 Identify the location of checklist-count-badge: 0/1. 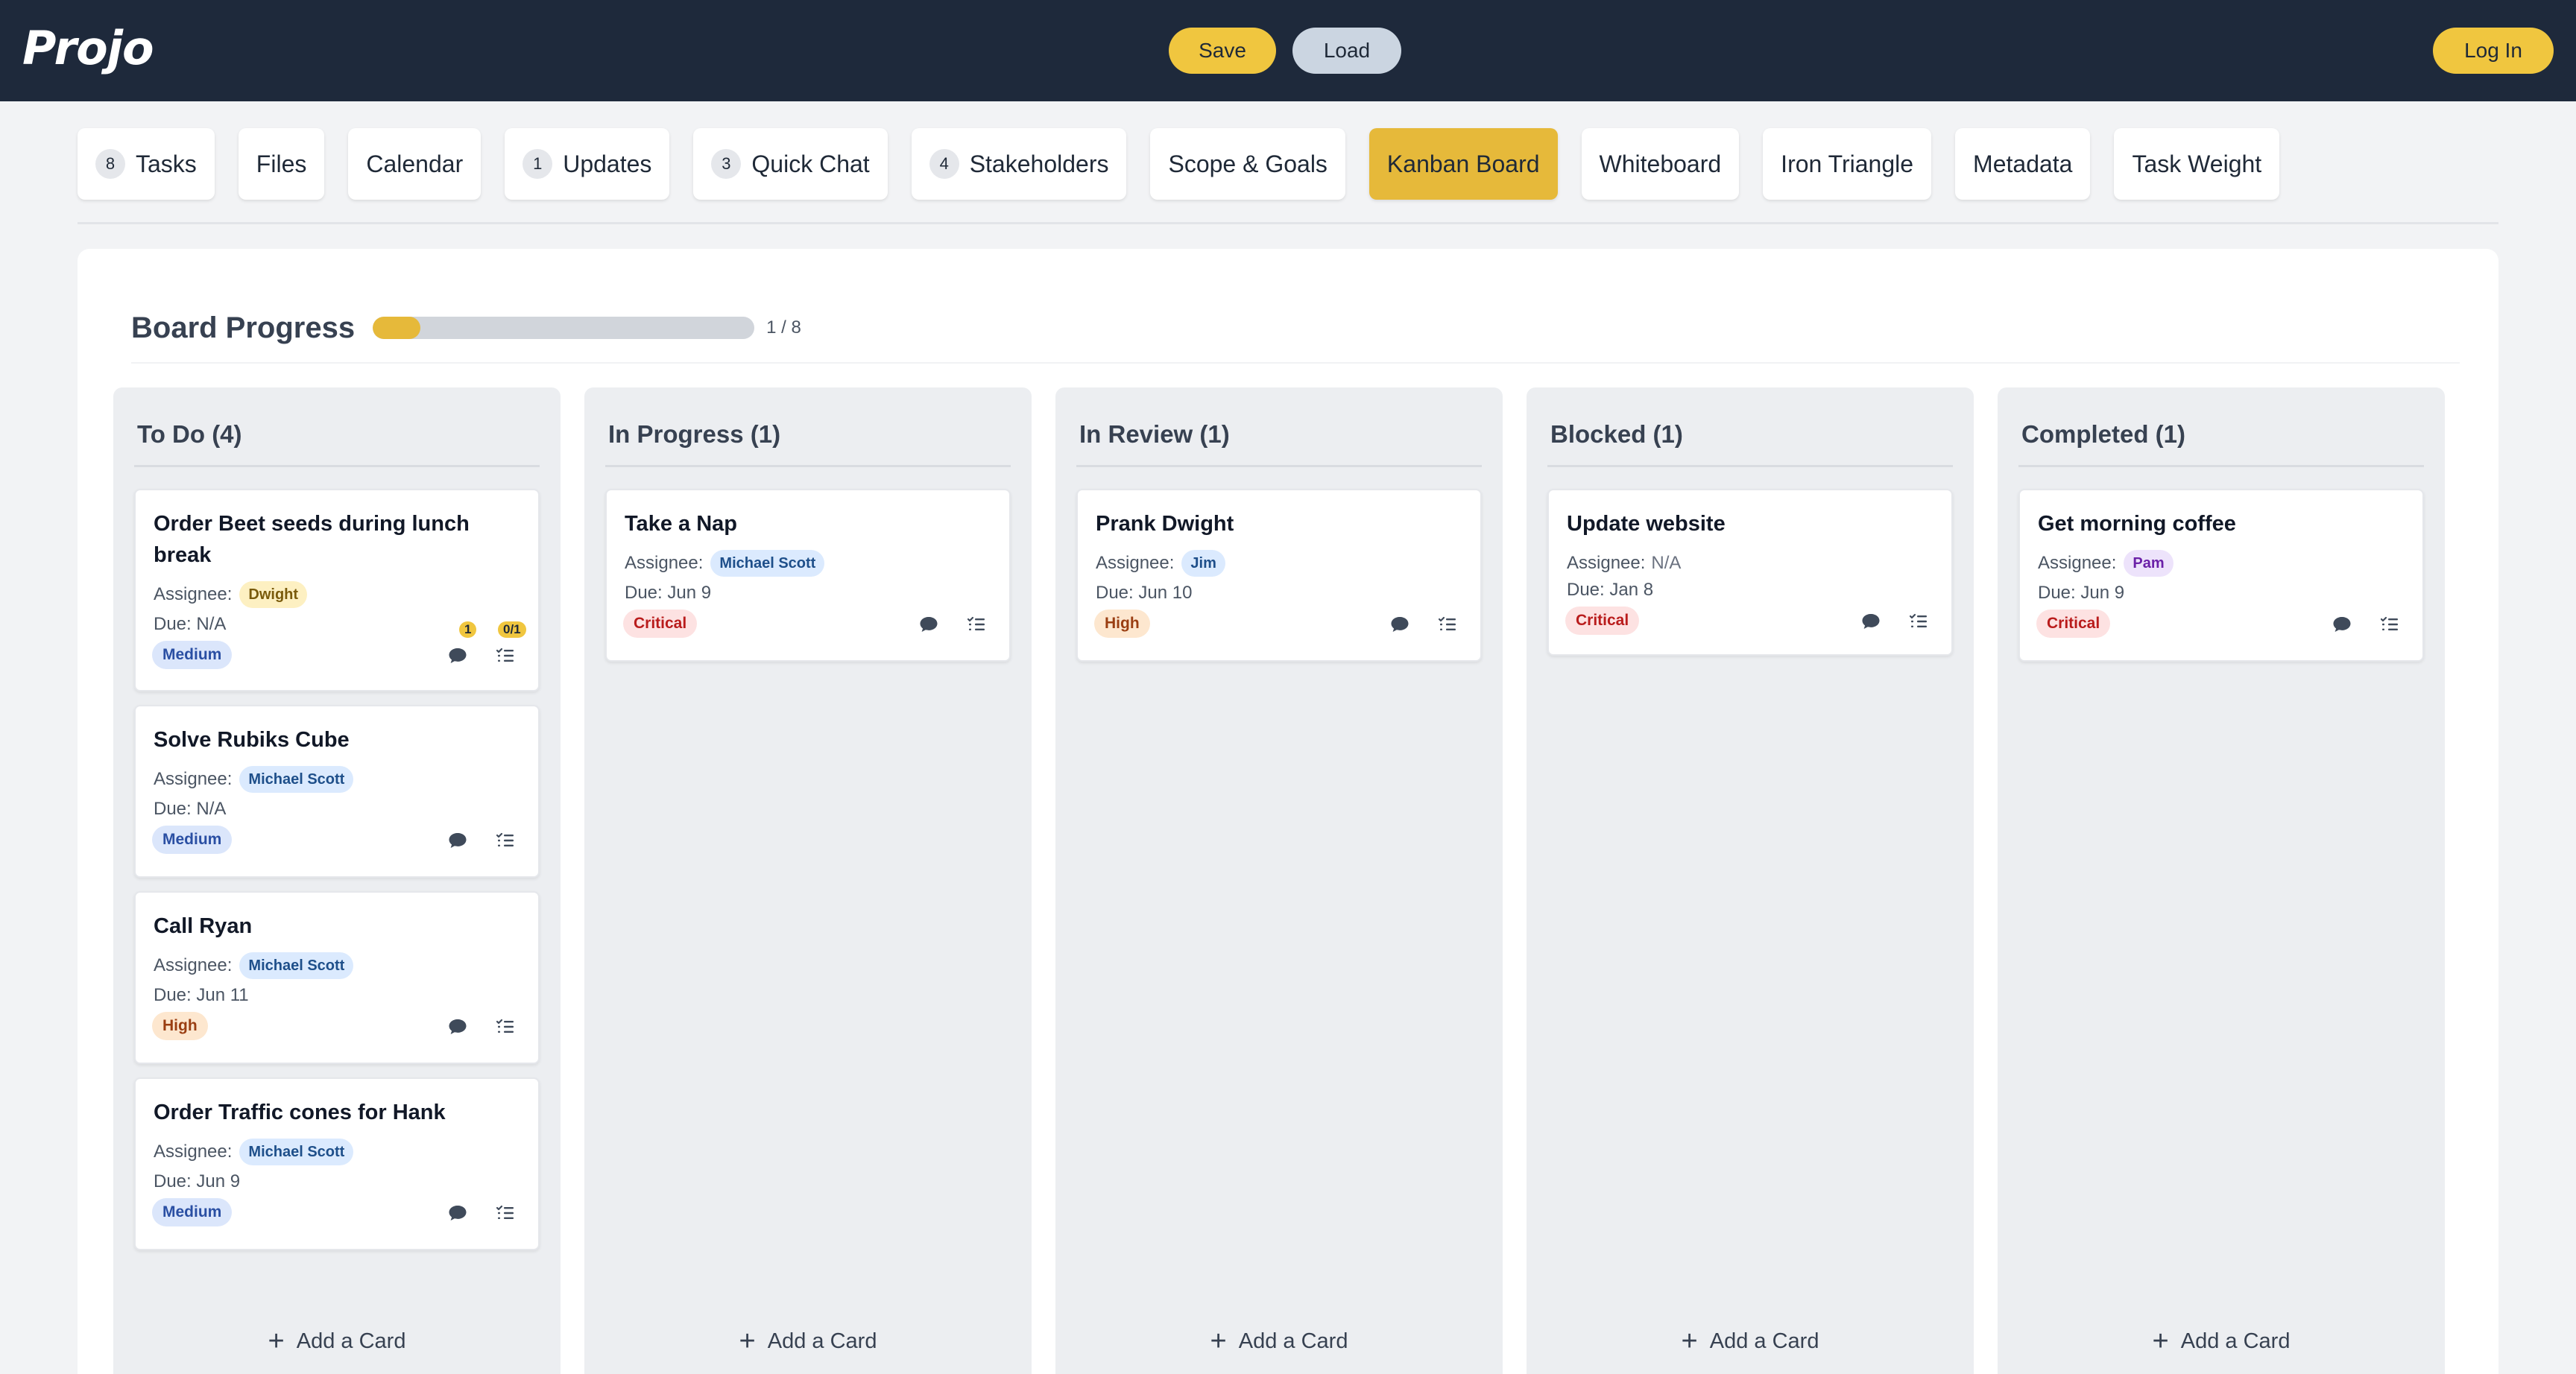
(512, 629).